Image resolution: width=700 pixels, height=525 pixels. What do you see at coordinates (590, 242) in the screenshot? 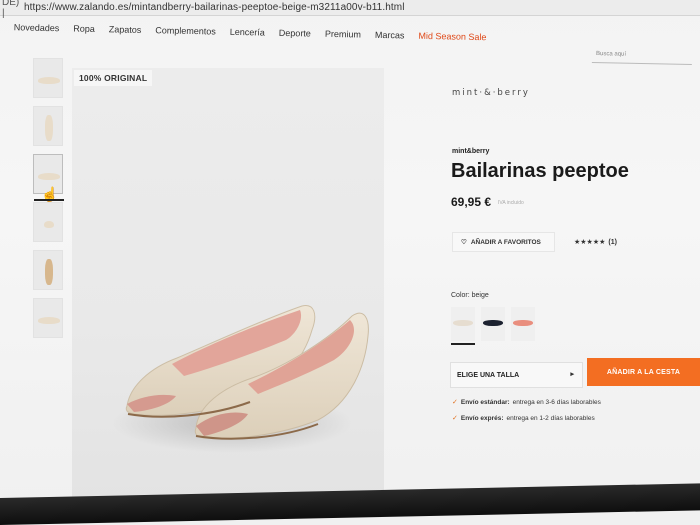
I see `rating-stars-icon: ★★★★★` at bounding box center [590, 242].